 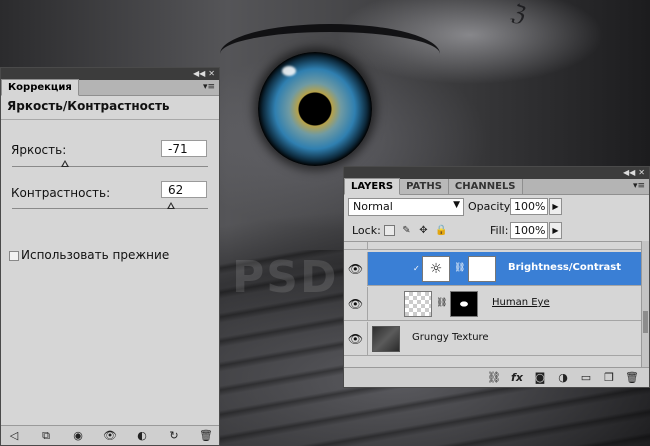 I want to click on lock-all-icon: 🔒, so click(x=441, y=230).